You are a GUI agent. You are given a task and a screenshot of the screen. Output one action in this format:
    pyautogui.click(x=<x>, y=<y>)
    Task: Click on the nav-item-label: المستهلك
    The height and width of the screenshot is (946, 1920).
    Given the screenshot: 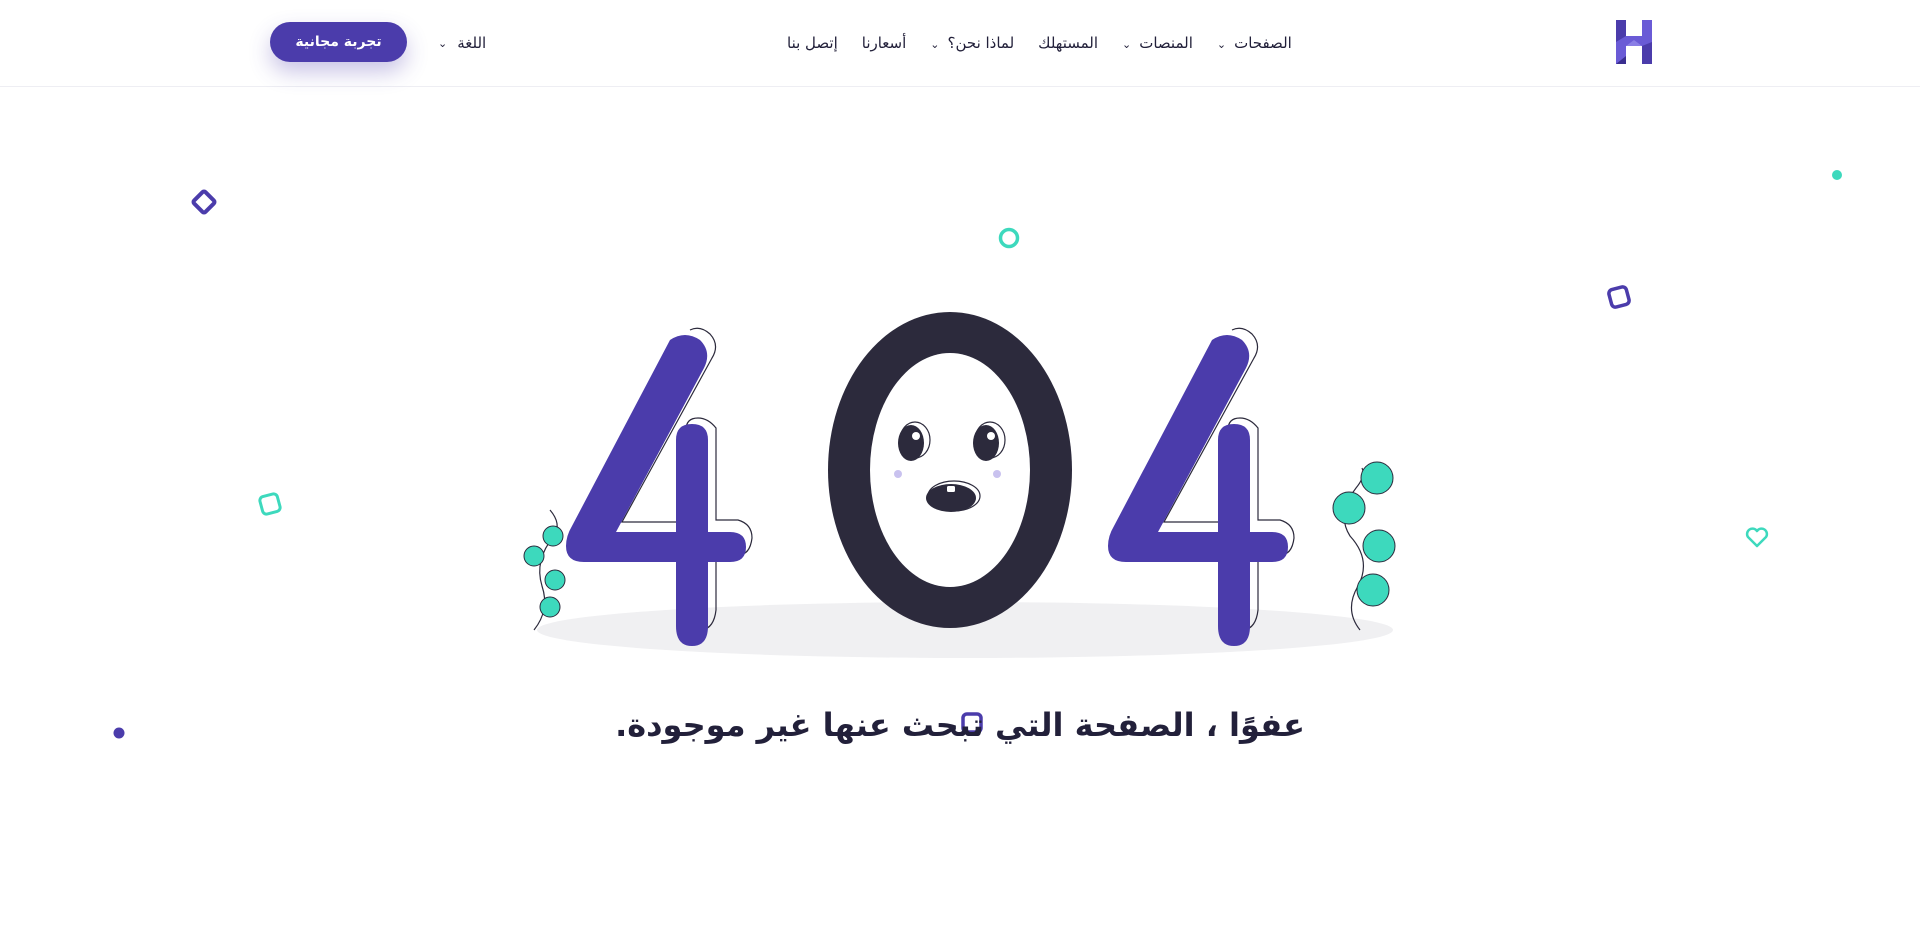 What is the action you would take?
    pyautogui.click(x=1068, y=43)
    